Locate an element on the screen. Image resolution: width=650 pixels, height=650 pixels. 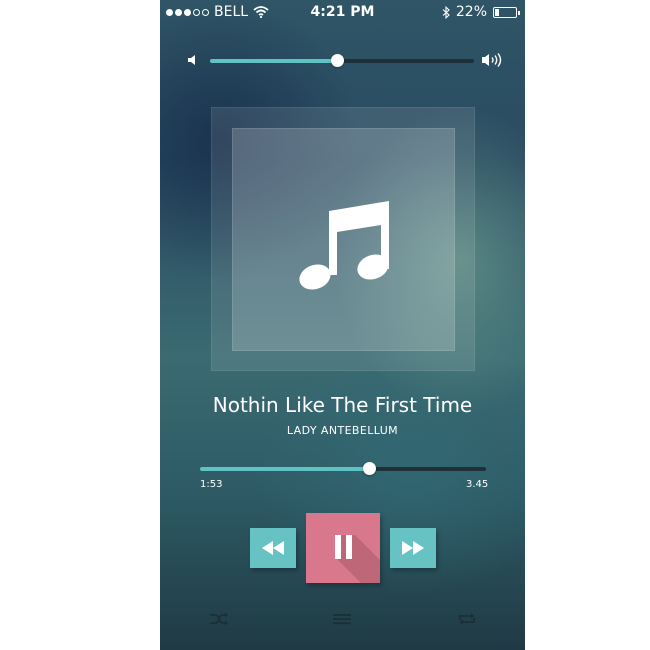
rewind-button is located at coordinates (273, 548).